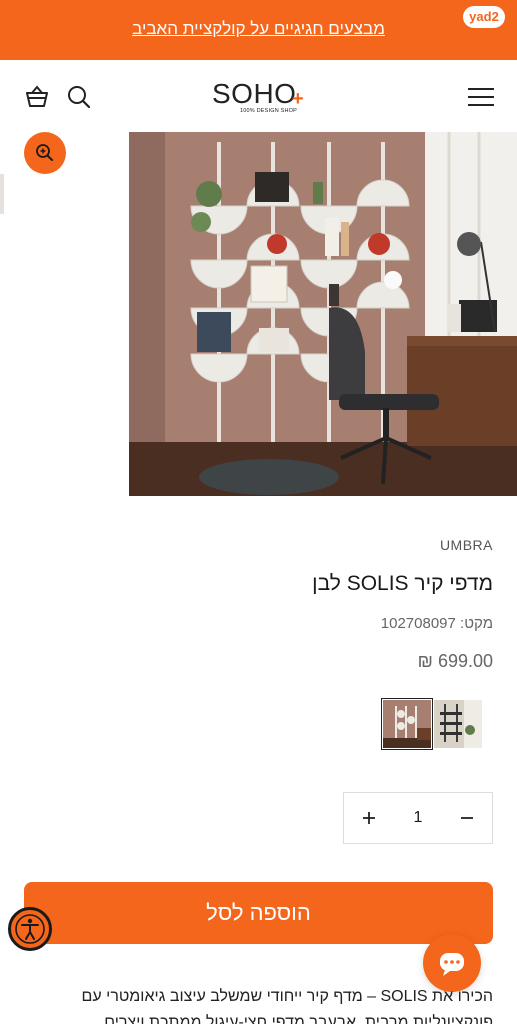 Image resolution: width=517 pixels, height=1024 pixels. I want to click on decrease-quantity-button, so click(467, 818).